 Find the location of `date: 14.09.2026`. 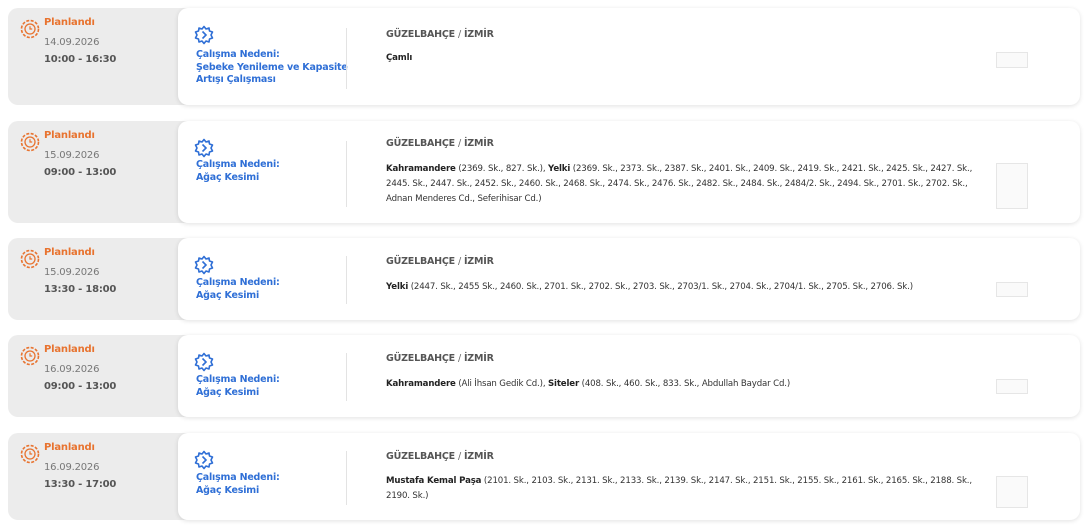

date: 14.09.2026 is located at coordinates (72, 42).